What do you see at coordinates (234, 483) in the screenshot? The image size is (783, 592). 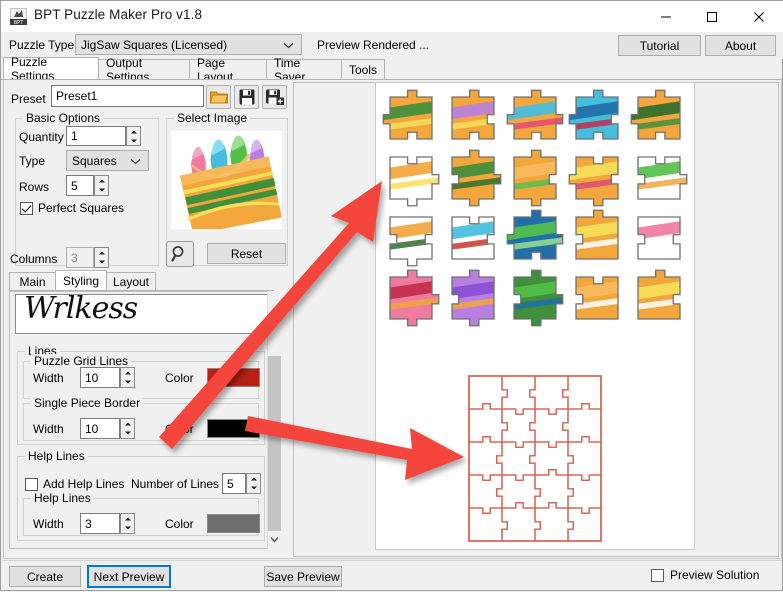 I see `number-of-lines-input: 5` at bounding box center [234, 483].